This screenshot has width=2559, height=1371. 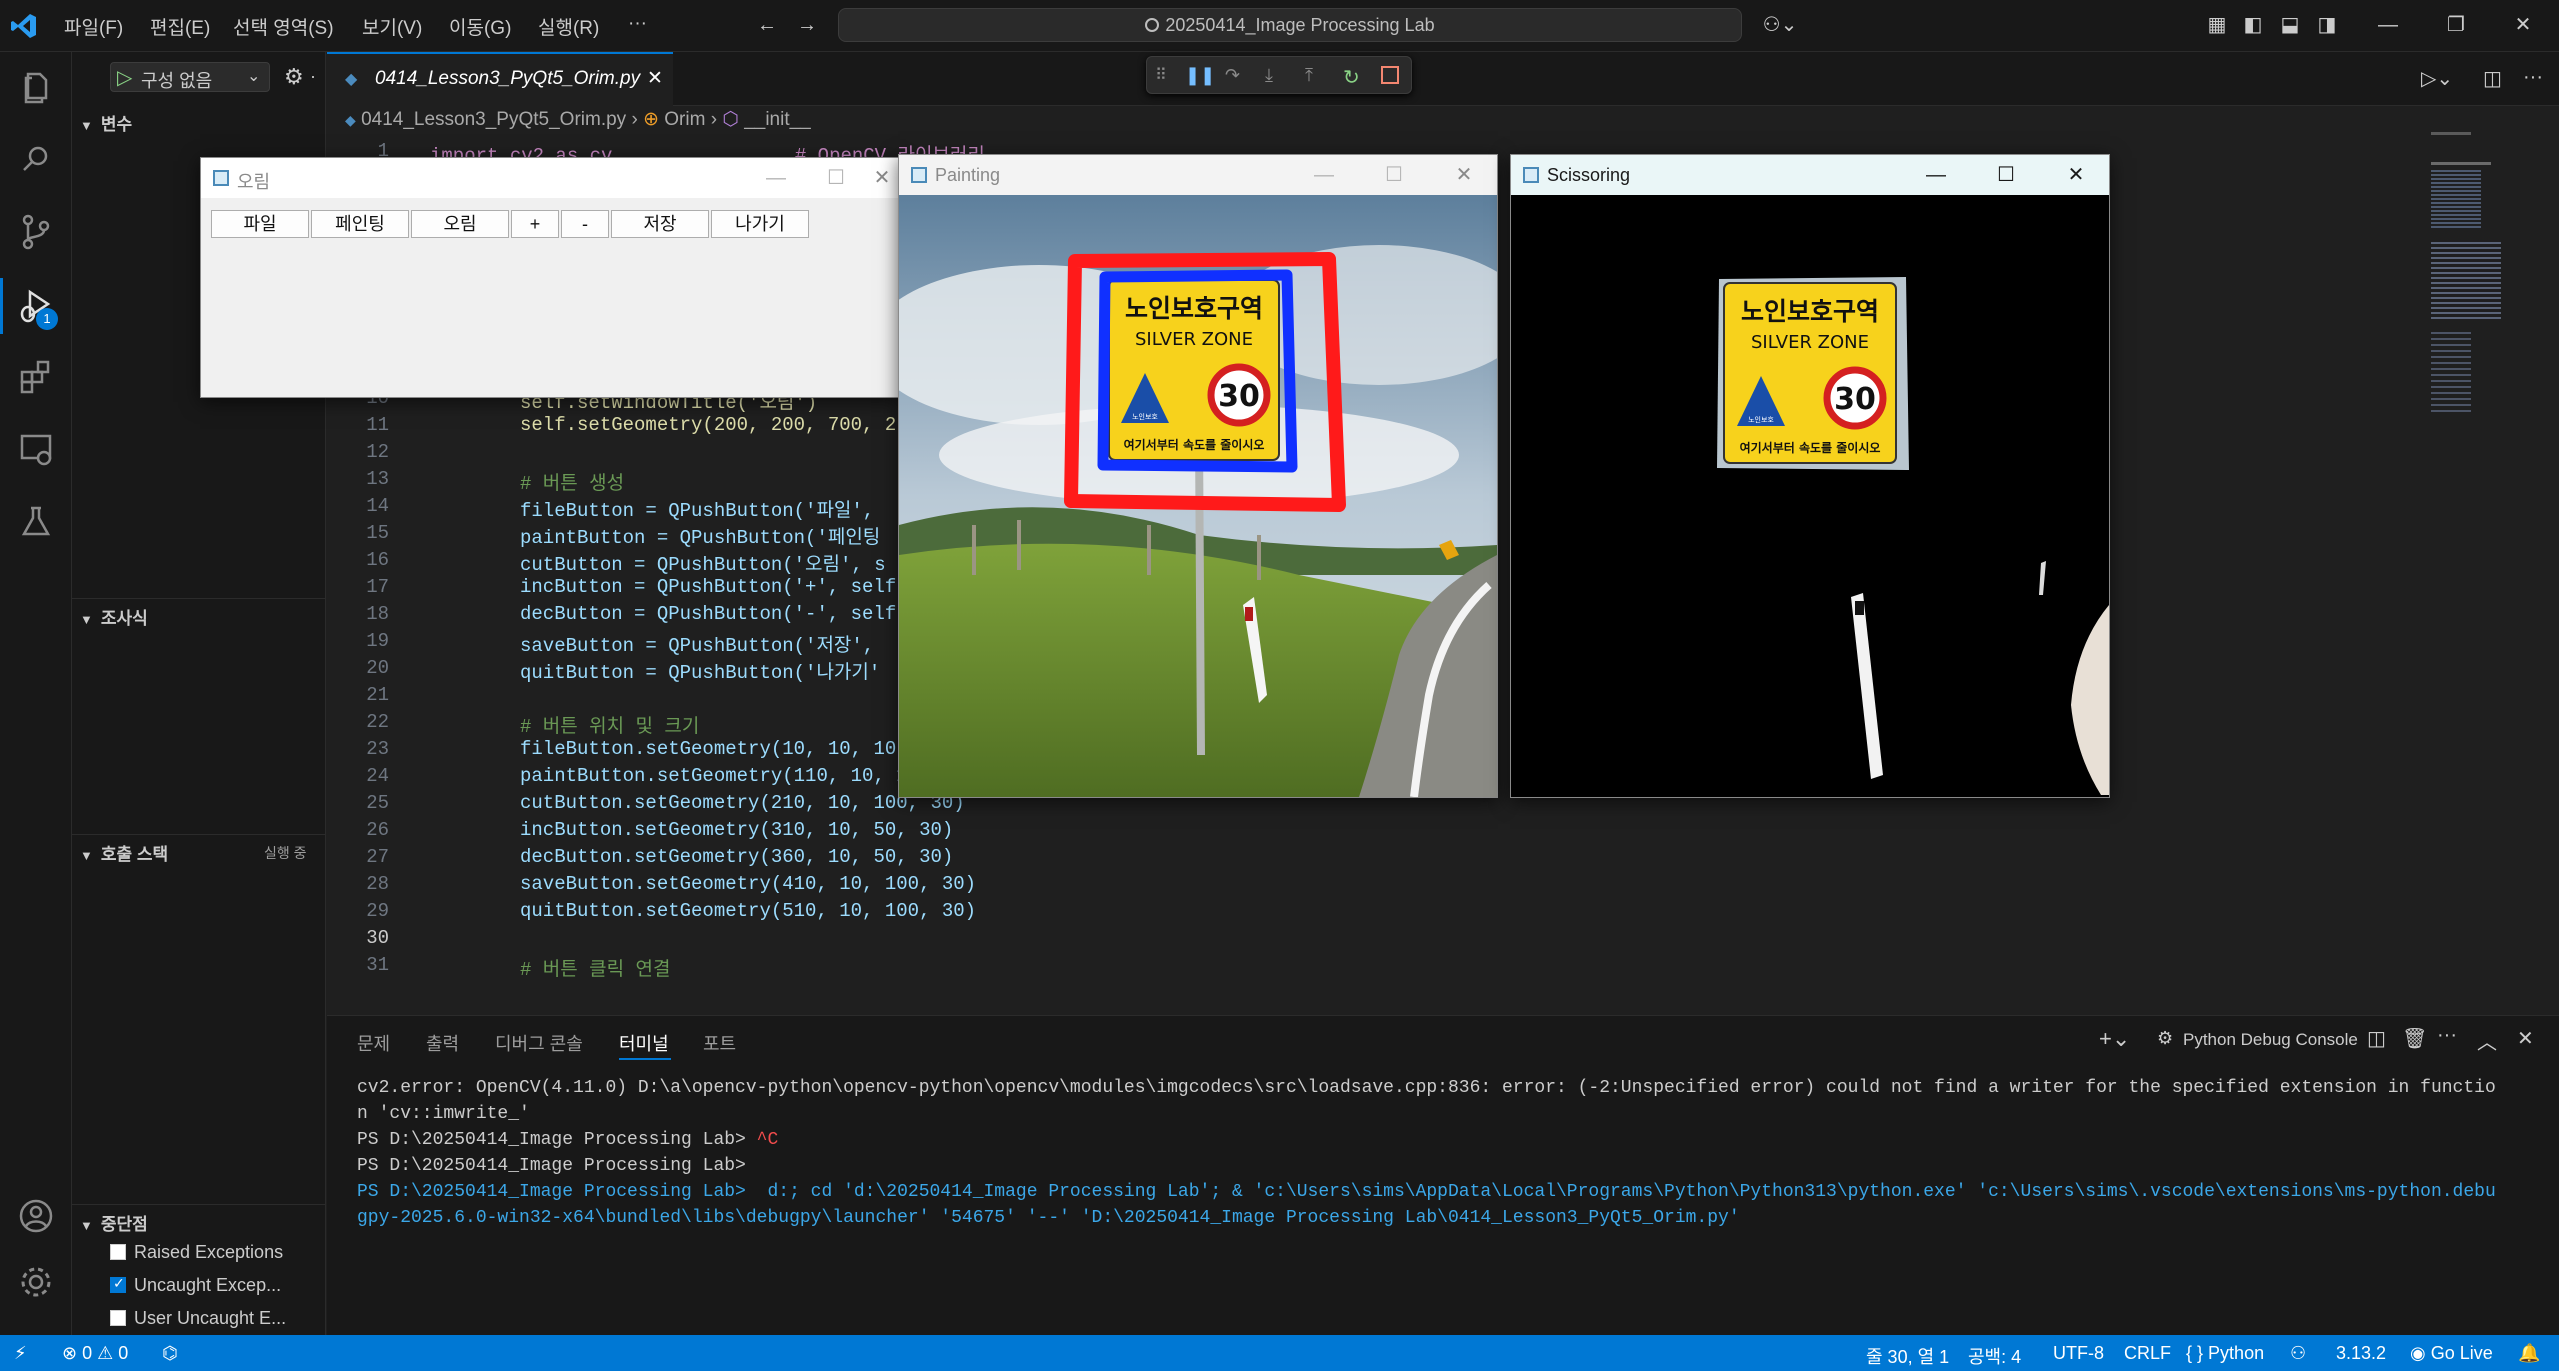 I want to click on menu-run: 실행(R), so click(x=568, y=26).